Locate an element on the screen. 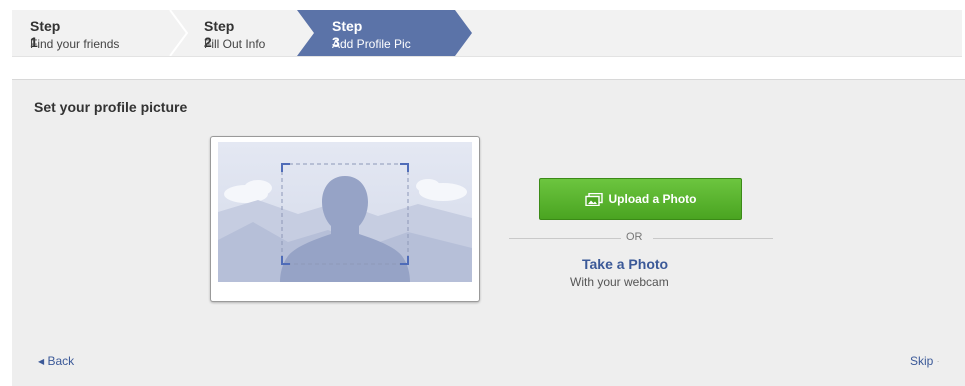  upload-photo-button: Upload a Photo is located at coordinates (640, 199).